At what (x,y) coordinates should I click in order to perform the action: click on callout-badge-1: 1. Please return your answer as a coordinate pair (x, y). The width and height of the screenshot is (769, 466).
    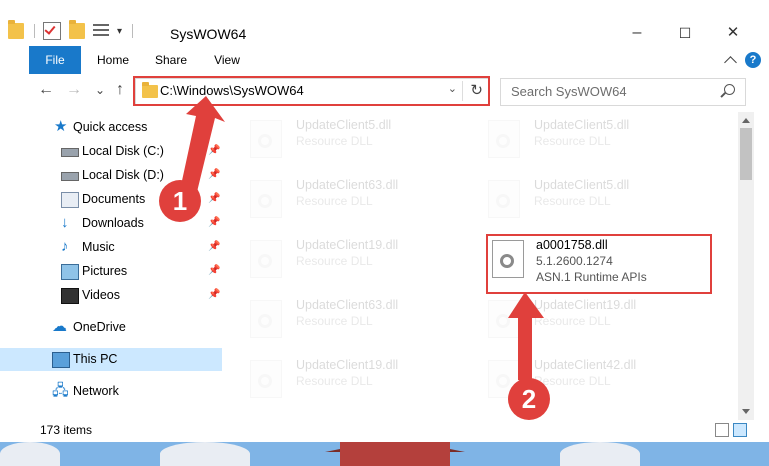
    Looking at the image, I should click on (180, 201).